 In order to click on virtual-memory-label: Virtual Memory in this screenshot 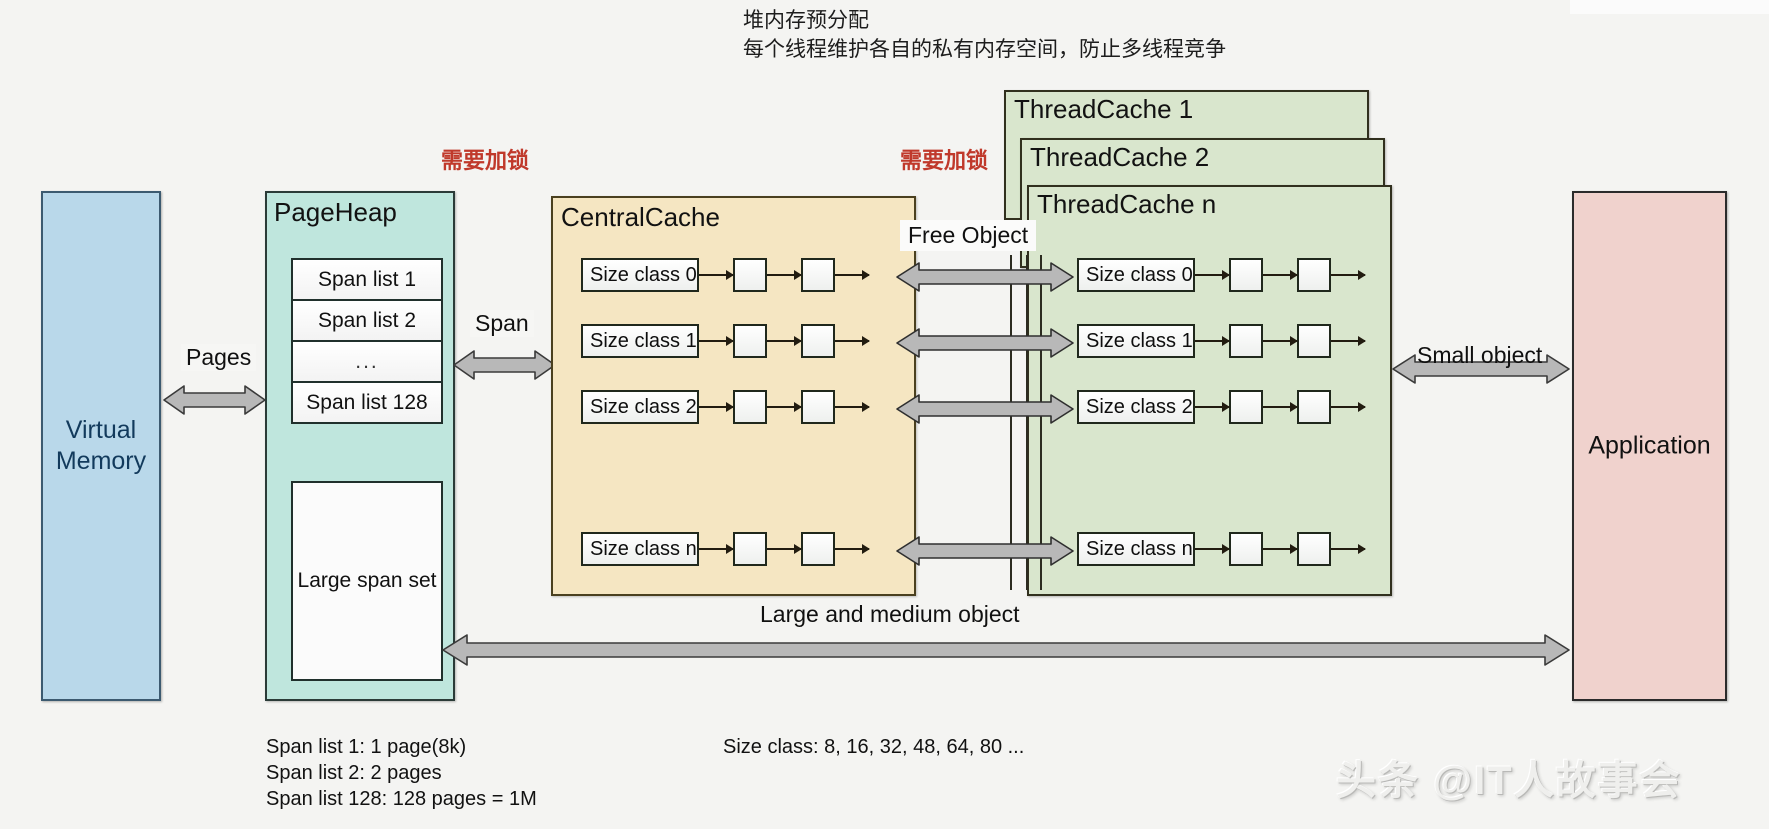, I will do `click(101, 446)`.